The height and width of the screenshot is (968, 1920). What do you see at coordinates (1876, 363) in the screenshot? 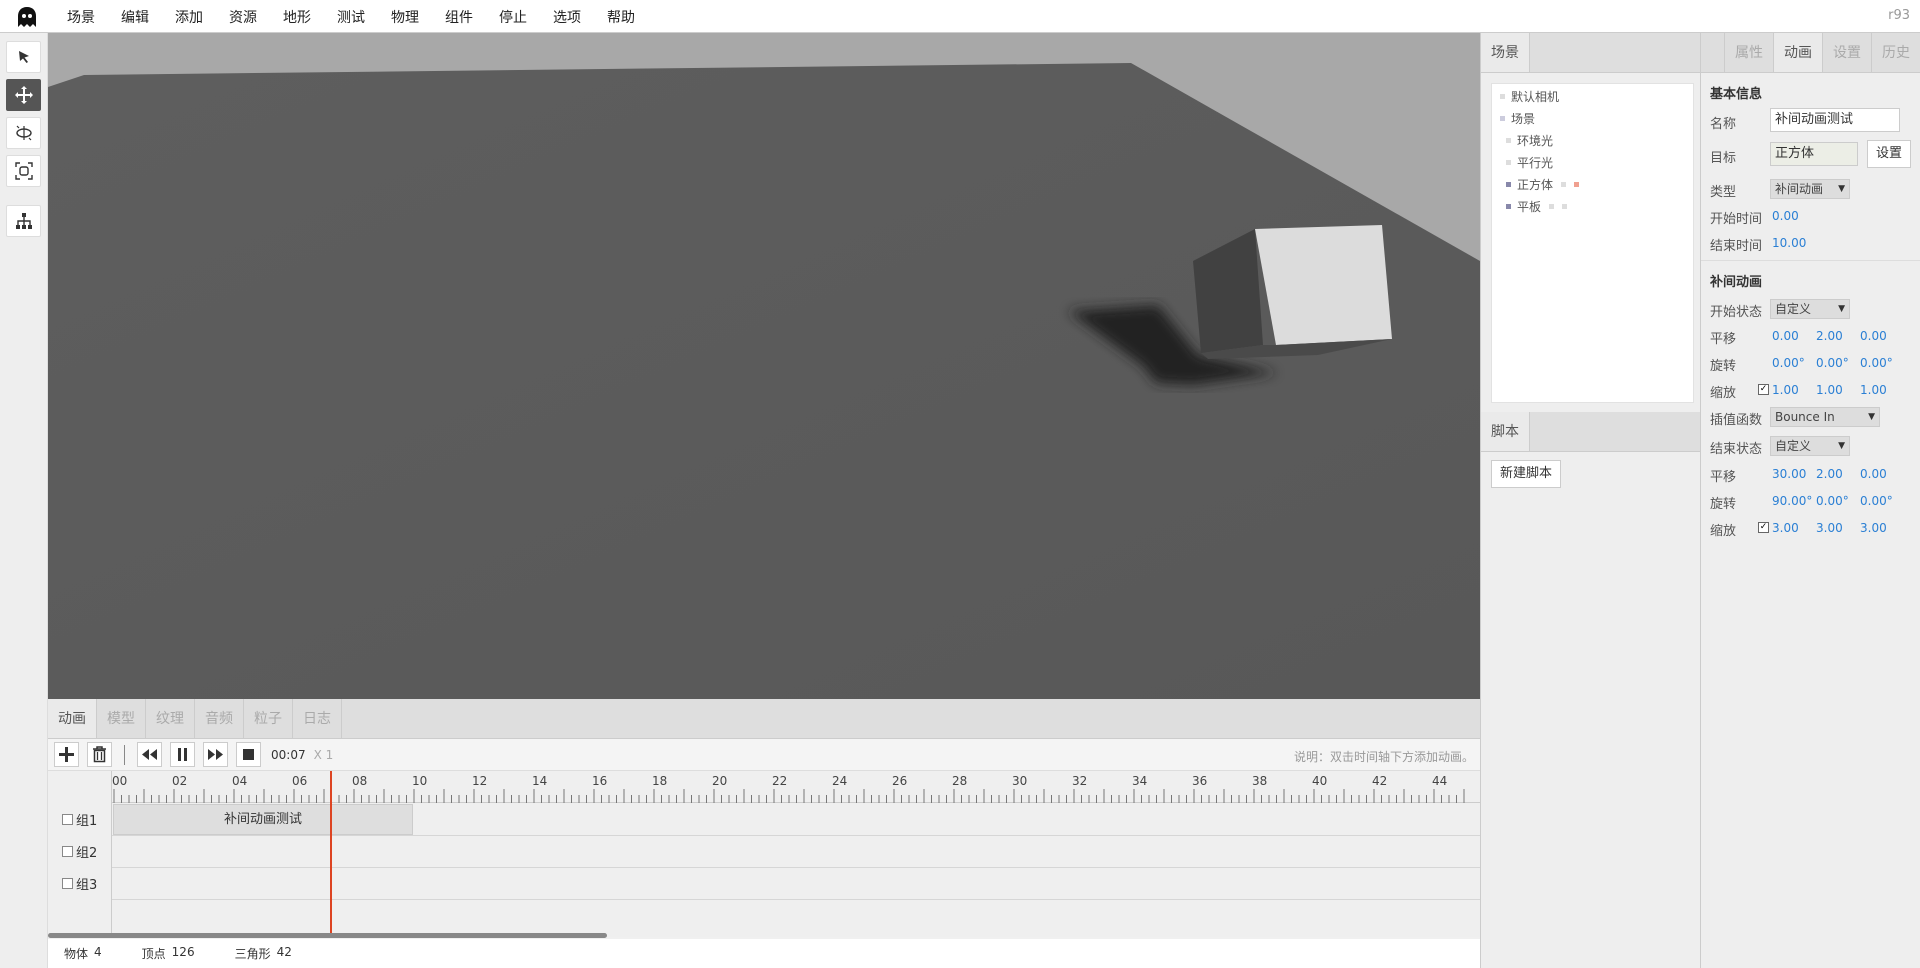
I see `start-rotate-z: 0.00°` at bounding box center [1876, 363].